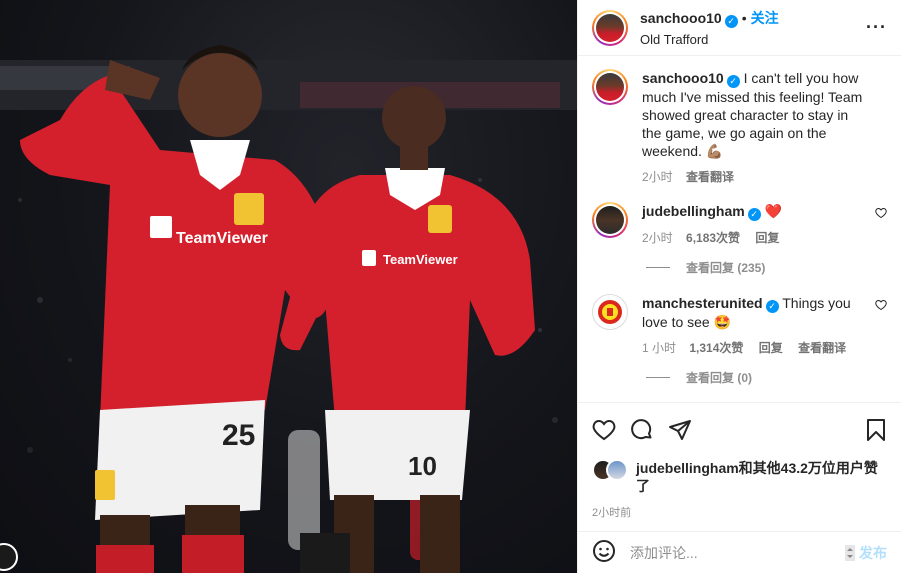 This screenshot has width=901, height=573. I want to click on post-header-info: sanchooo10 ✓ • 关注 Old Trafford, so click(753, 27).